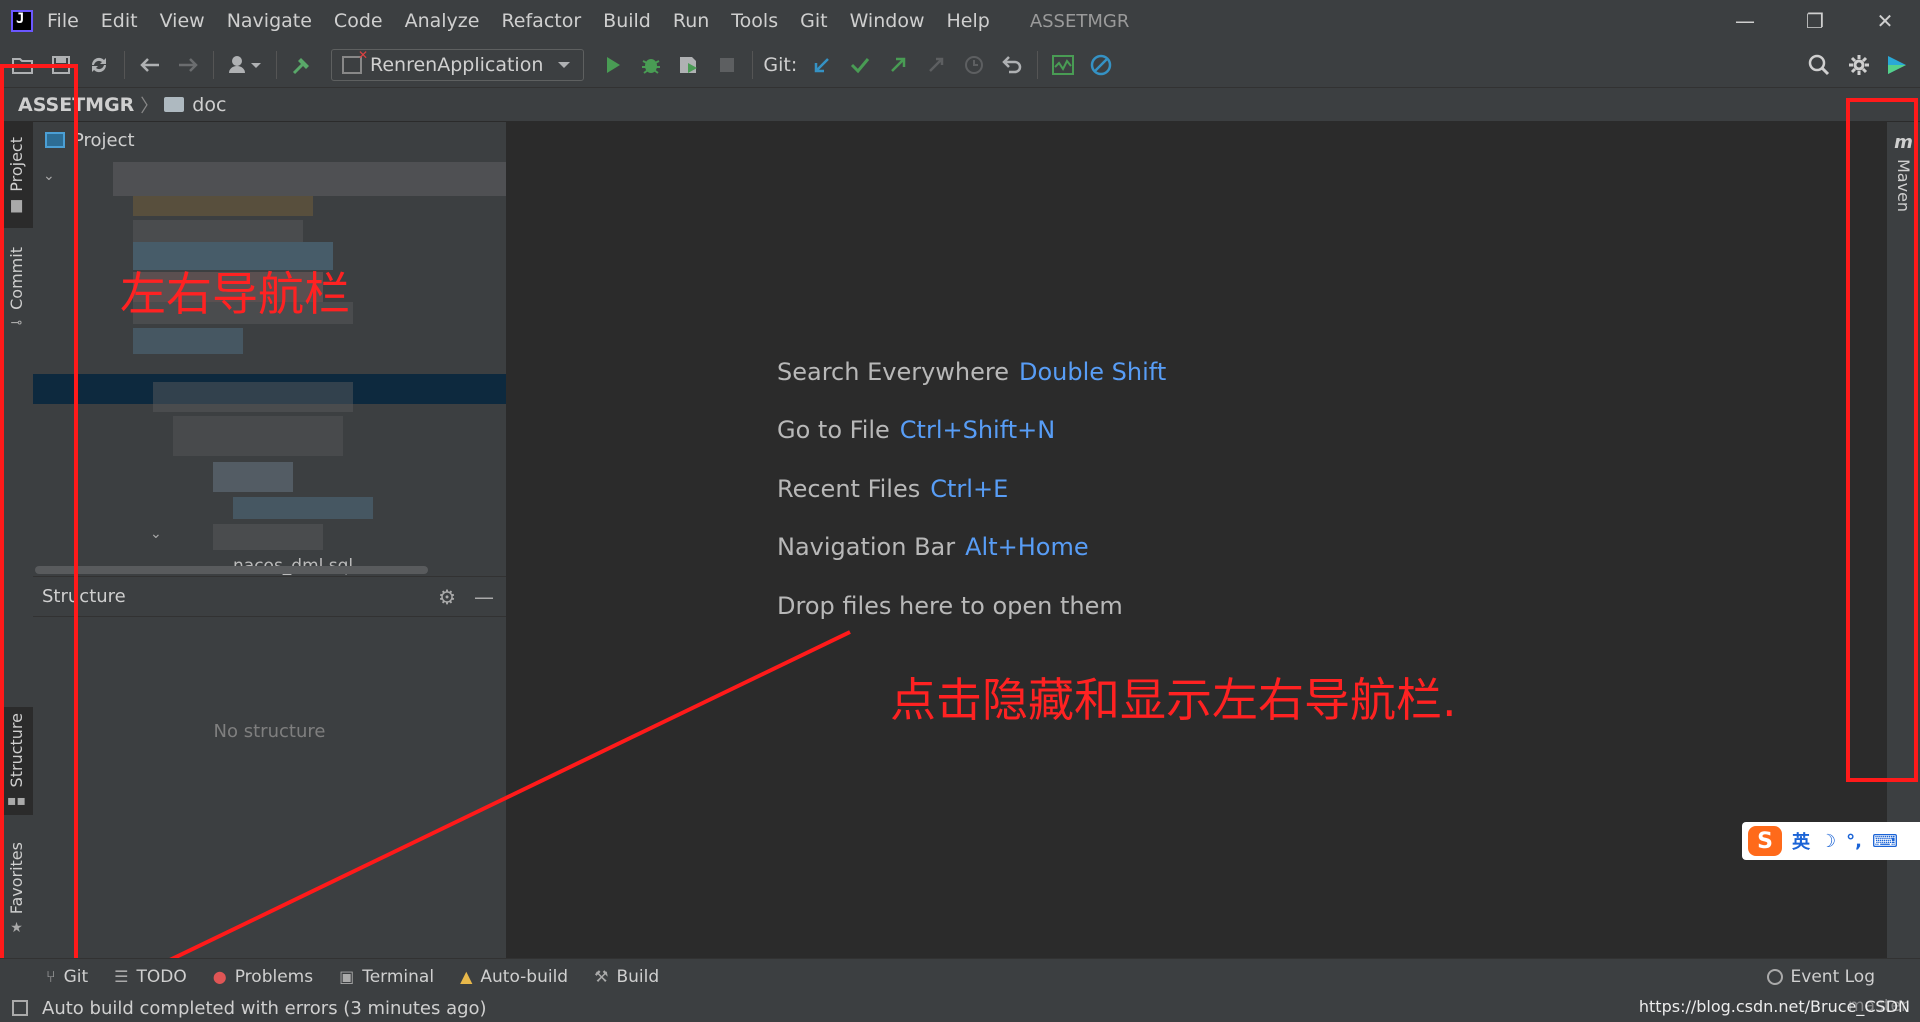 This screenshot has height=1022, width=1920. Describe the element at coordinates (651, 65) in the screenshot. I see `debug-bug-icon` at that location.